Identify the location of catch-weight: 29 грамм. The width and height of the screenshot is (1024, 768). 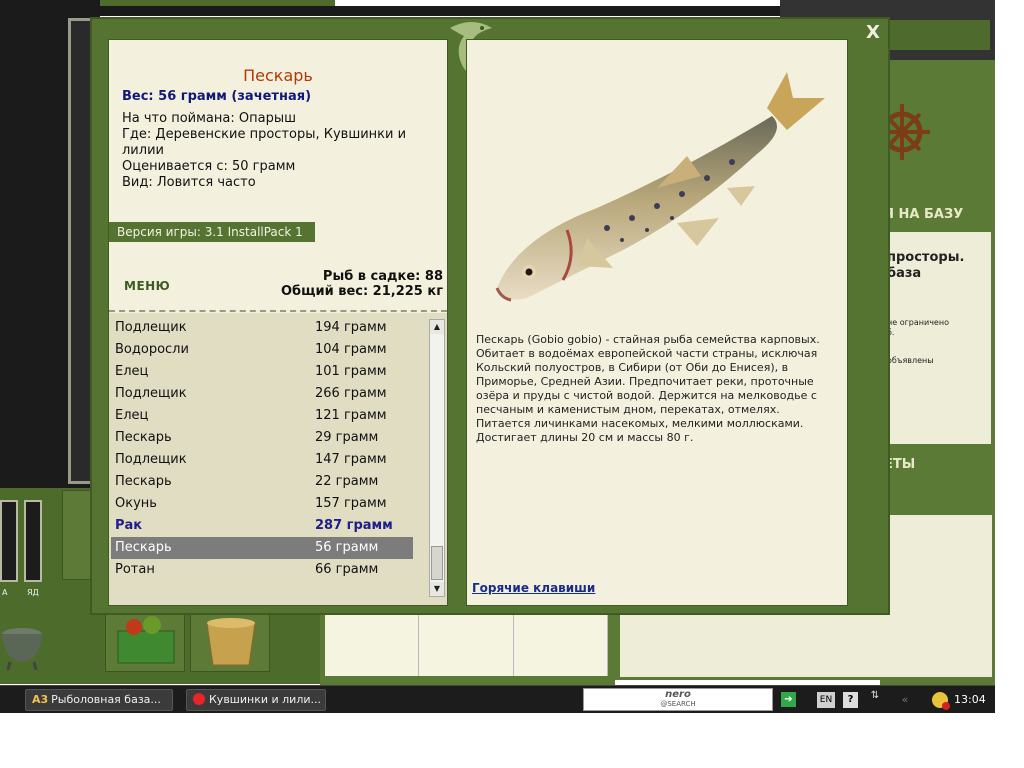
(347, 437).